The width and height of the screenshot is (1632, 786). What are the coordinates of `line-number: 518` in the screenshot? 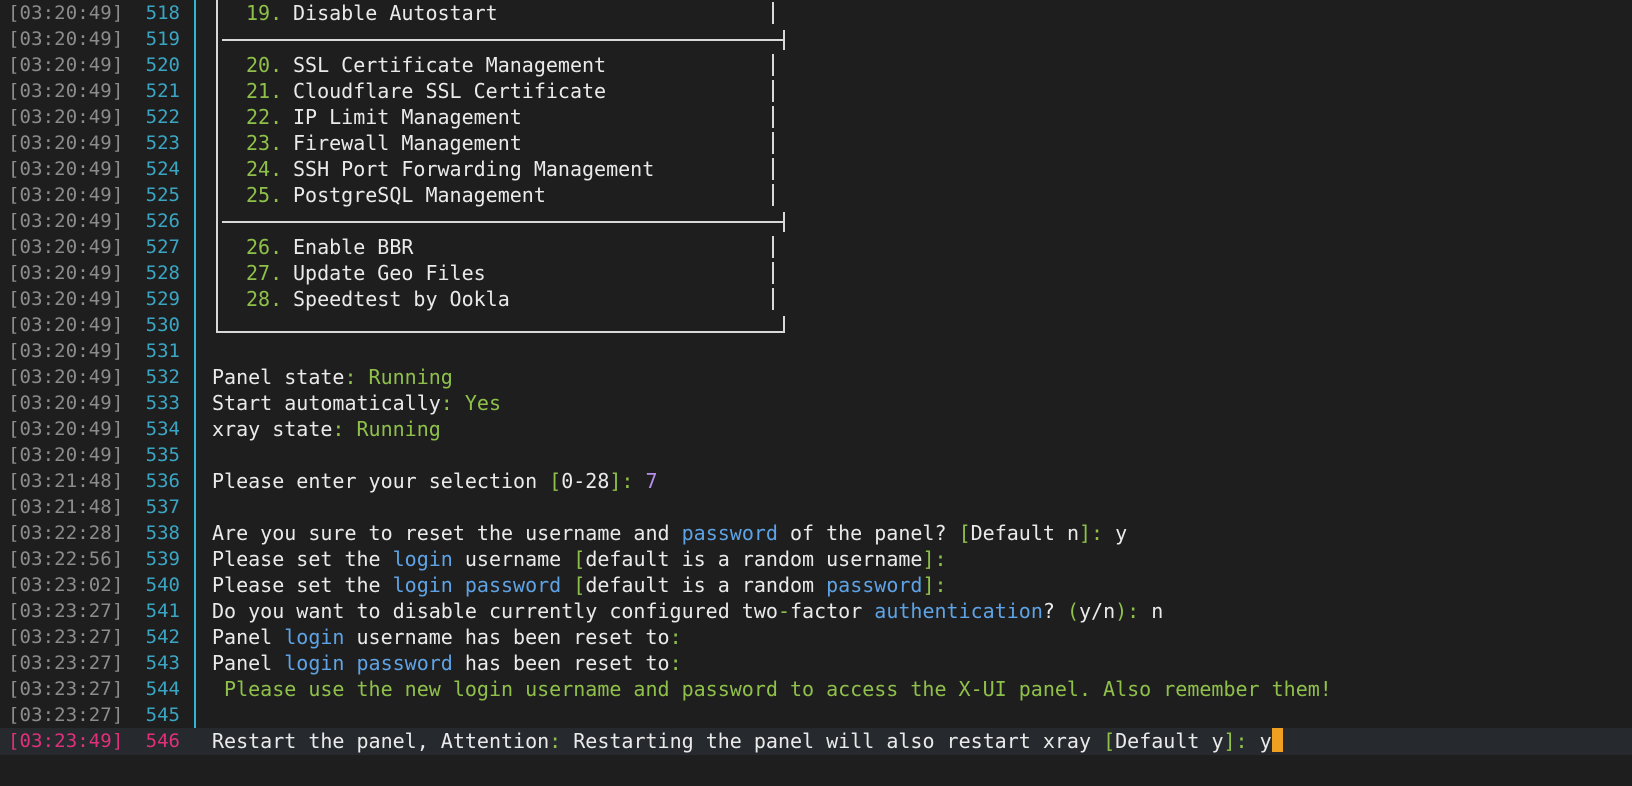 It's located at (162, 13).